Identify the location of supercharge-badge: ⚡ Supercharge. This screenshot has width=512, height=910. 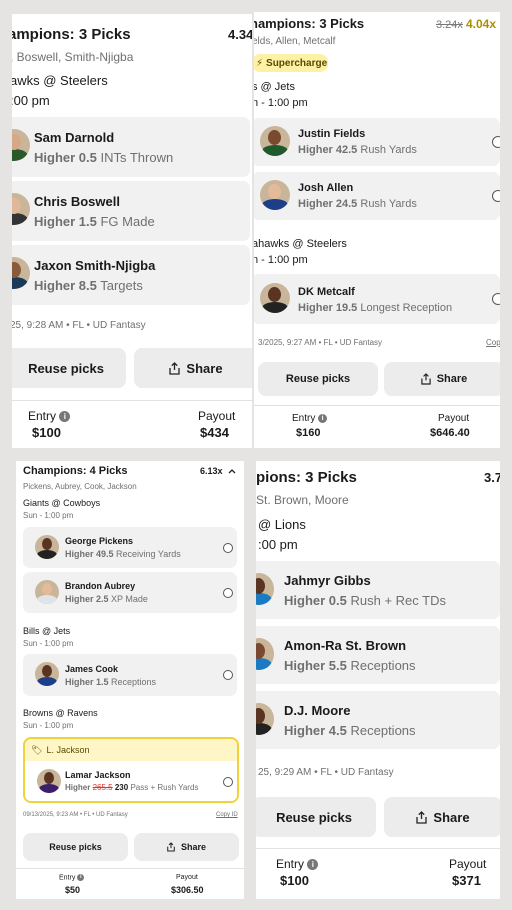
(291, 63).